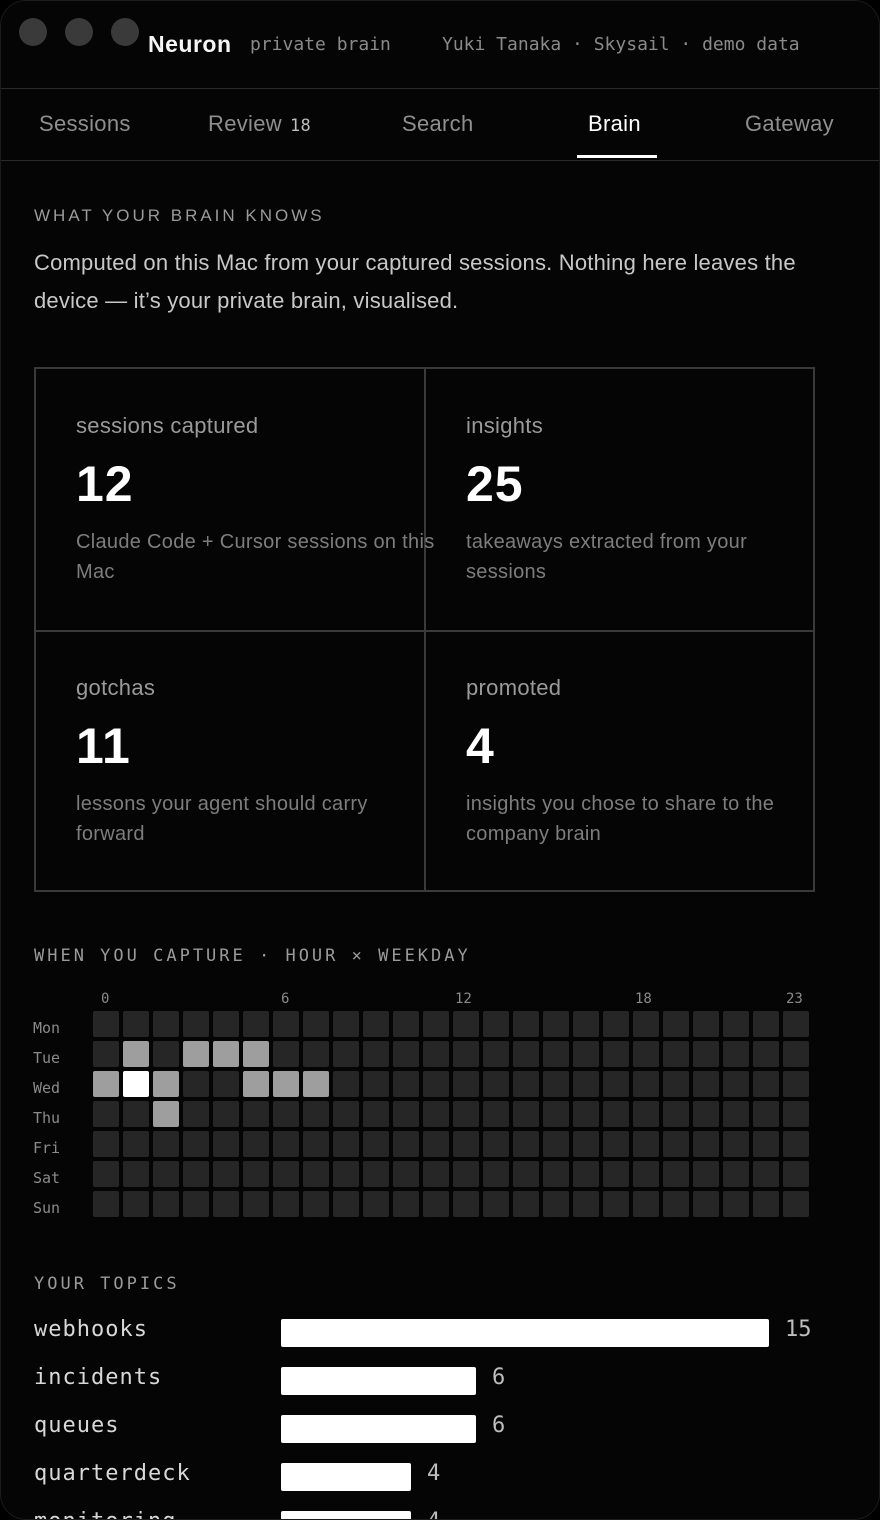 The width and height of the screenshot is (880, 1520). I want to click on tab-label: Gateway, so click(789, 123).